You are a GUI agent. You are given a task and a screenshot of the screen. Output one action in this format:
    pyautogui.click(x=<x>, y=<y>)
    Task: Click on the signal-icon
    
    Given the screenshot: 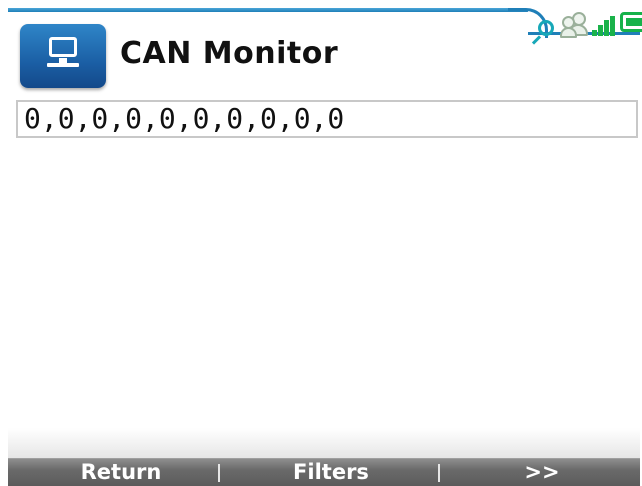 What is the action you would take?
    pyautogui.click(x=604, y=26)
    